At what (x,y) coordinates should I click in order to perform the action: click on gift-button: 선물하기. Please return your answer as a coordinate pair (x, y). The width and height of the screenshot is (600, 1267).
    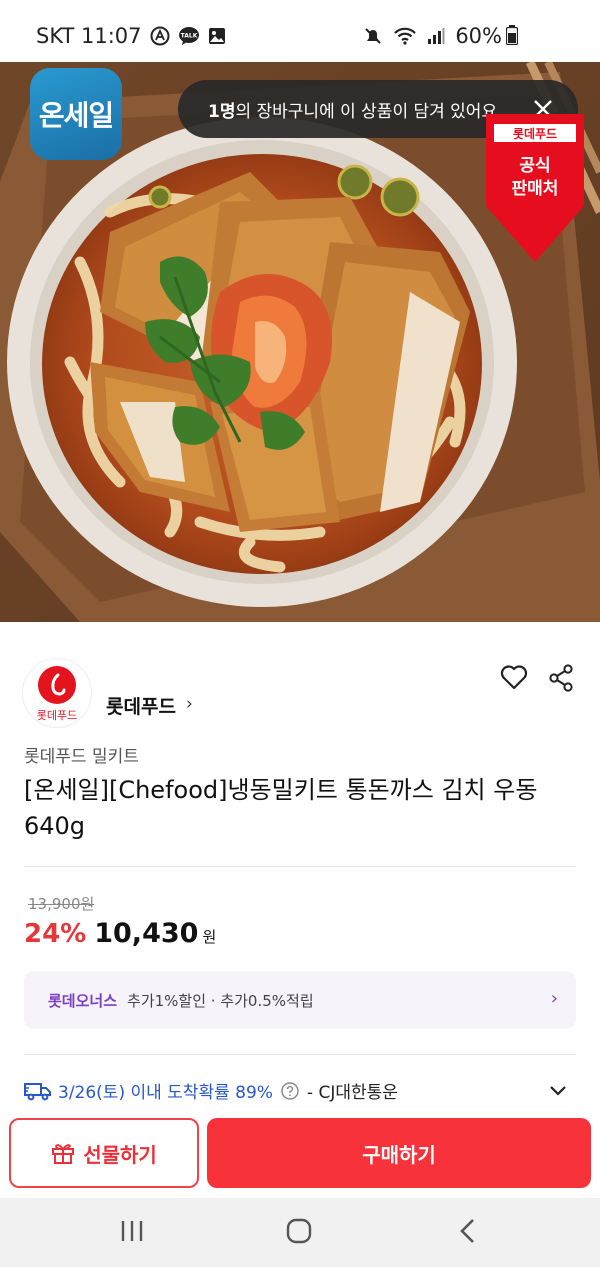
    Looking at the image, I should click on (104, 1153).